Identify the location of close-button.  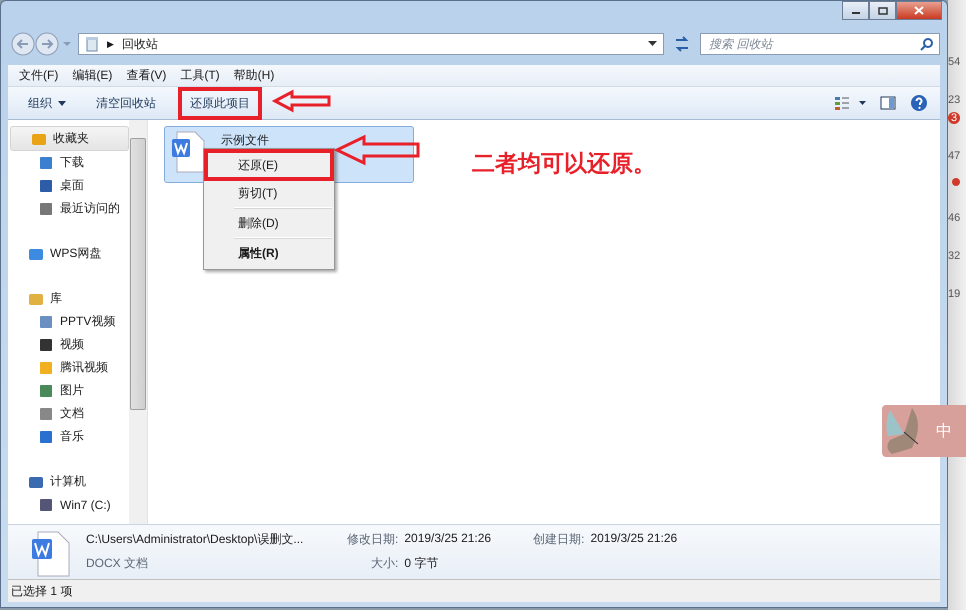
(919, 10).